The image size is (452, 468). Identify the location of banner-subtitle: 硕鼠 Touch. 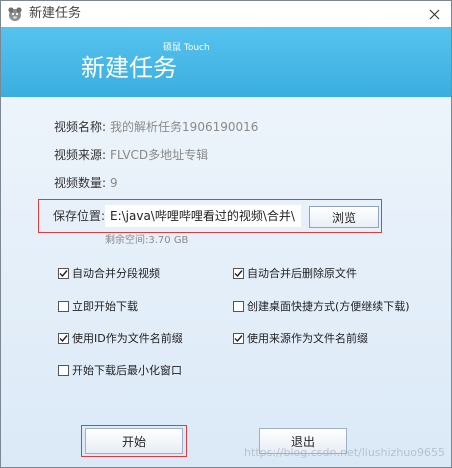
(186, 48).